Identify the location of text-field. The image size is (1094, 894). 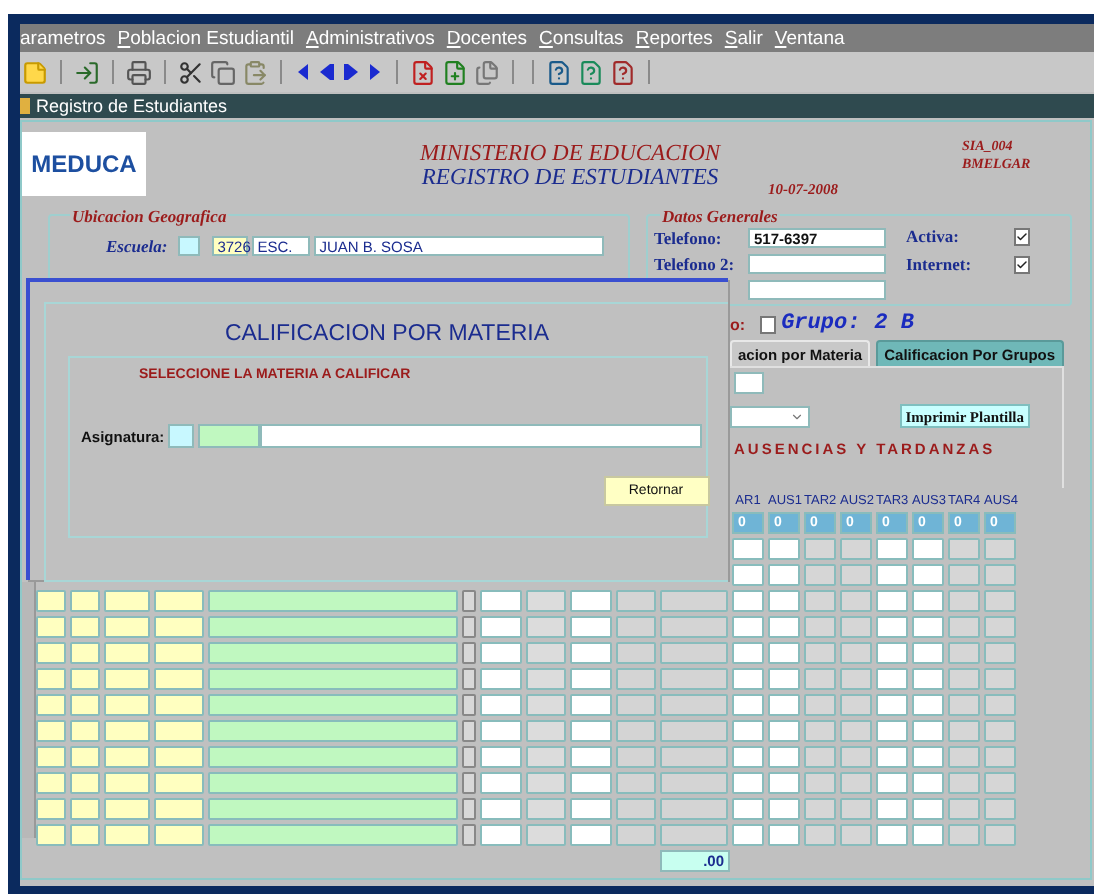
(749, 383).